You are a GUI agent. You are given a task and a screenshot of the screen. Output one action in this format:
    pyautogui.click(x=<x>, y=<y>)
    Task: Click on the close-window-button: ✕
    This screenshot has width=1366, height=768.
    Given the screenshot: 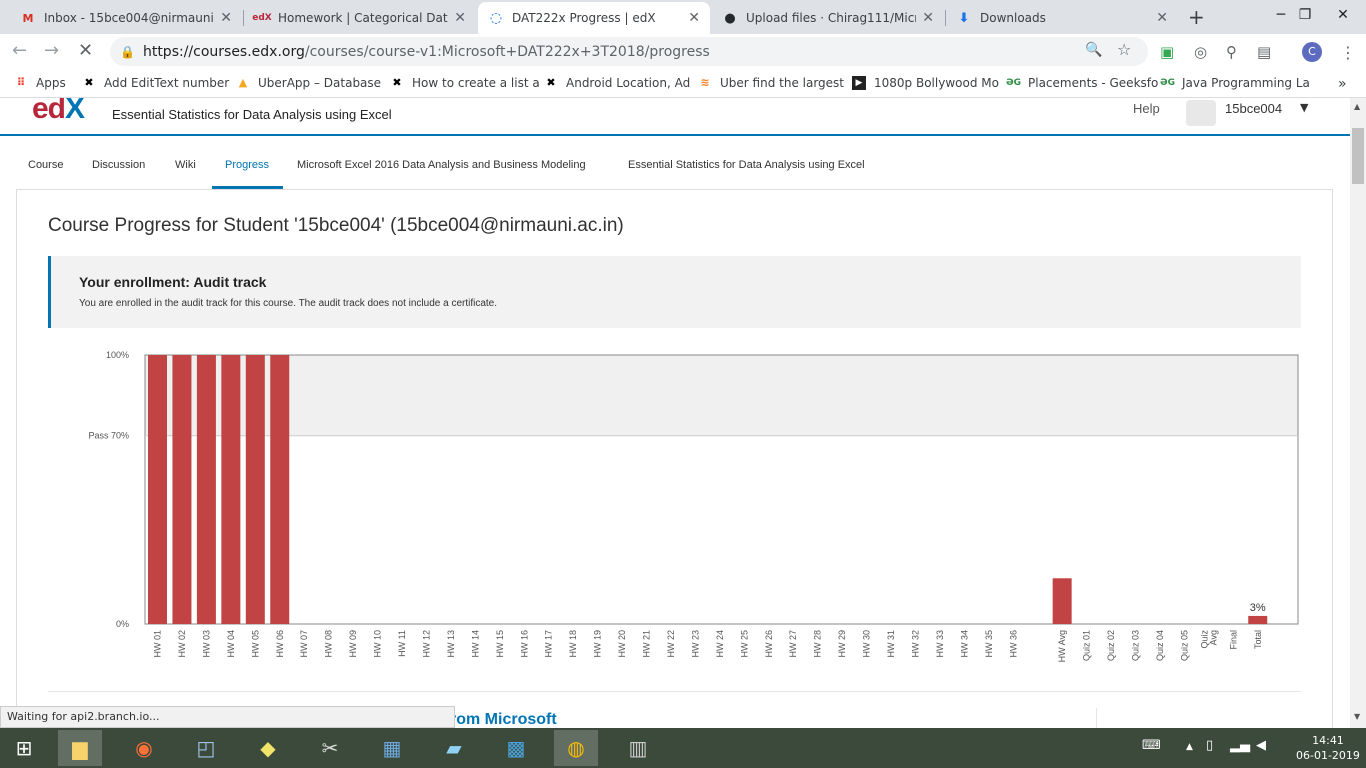 What is the action you would take?
    pyautogui.click(x=1343, y=15)
    